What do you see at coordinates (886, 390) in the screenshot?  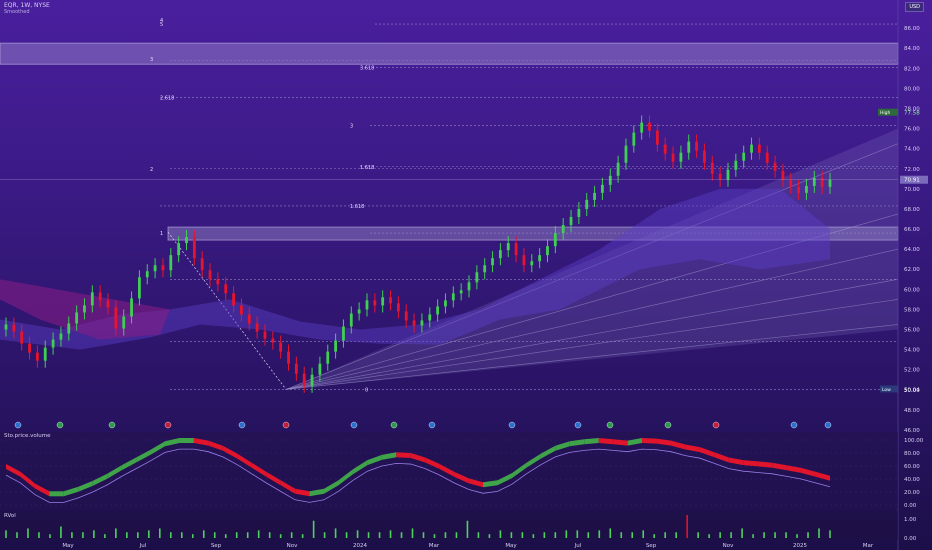 I see `low-badge-label: Low` at bounding box center [886, 390].